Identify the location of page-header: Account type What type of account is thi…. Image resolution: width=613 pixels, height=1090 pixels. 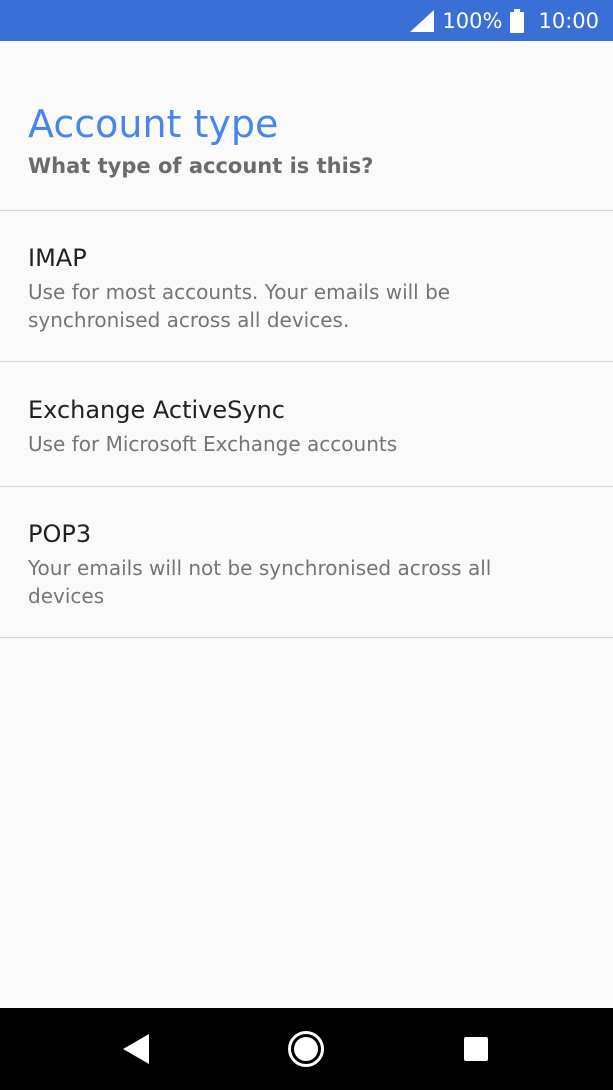
(200, 139).